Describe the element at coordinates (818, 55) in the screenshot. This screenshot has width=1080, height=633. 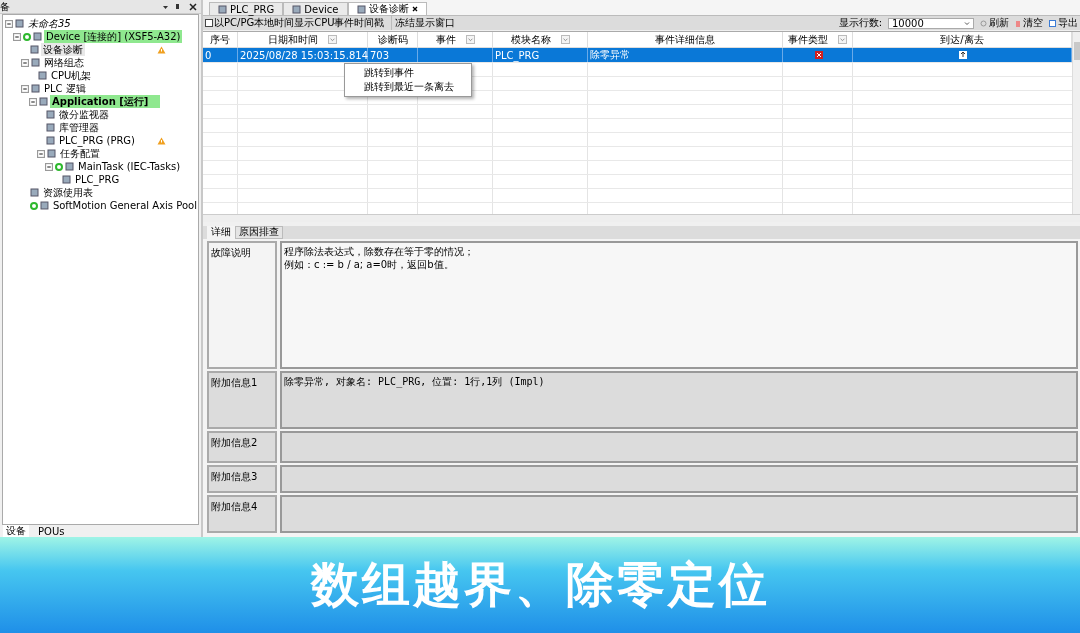
I see `error-icon` at that location.